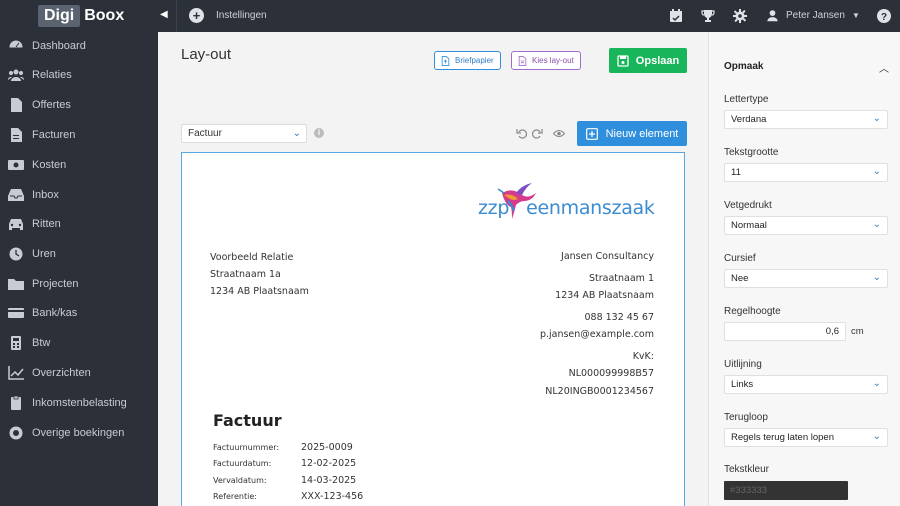 Image resolution: width=900 pixels, height=506 pixels. Describe the element at coordinates (16, 135) in the screenshot. I see `invoice-icon` at that location.